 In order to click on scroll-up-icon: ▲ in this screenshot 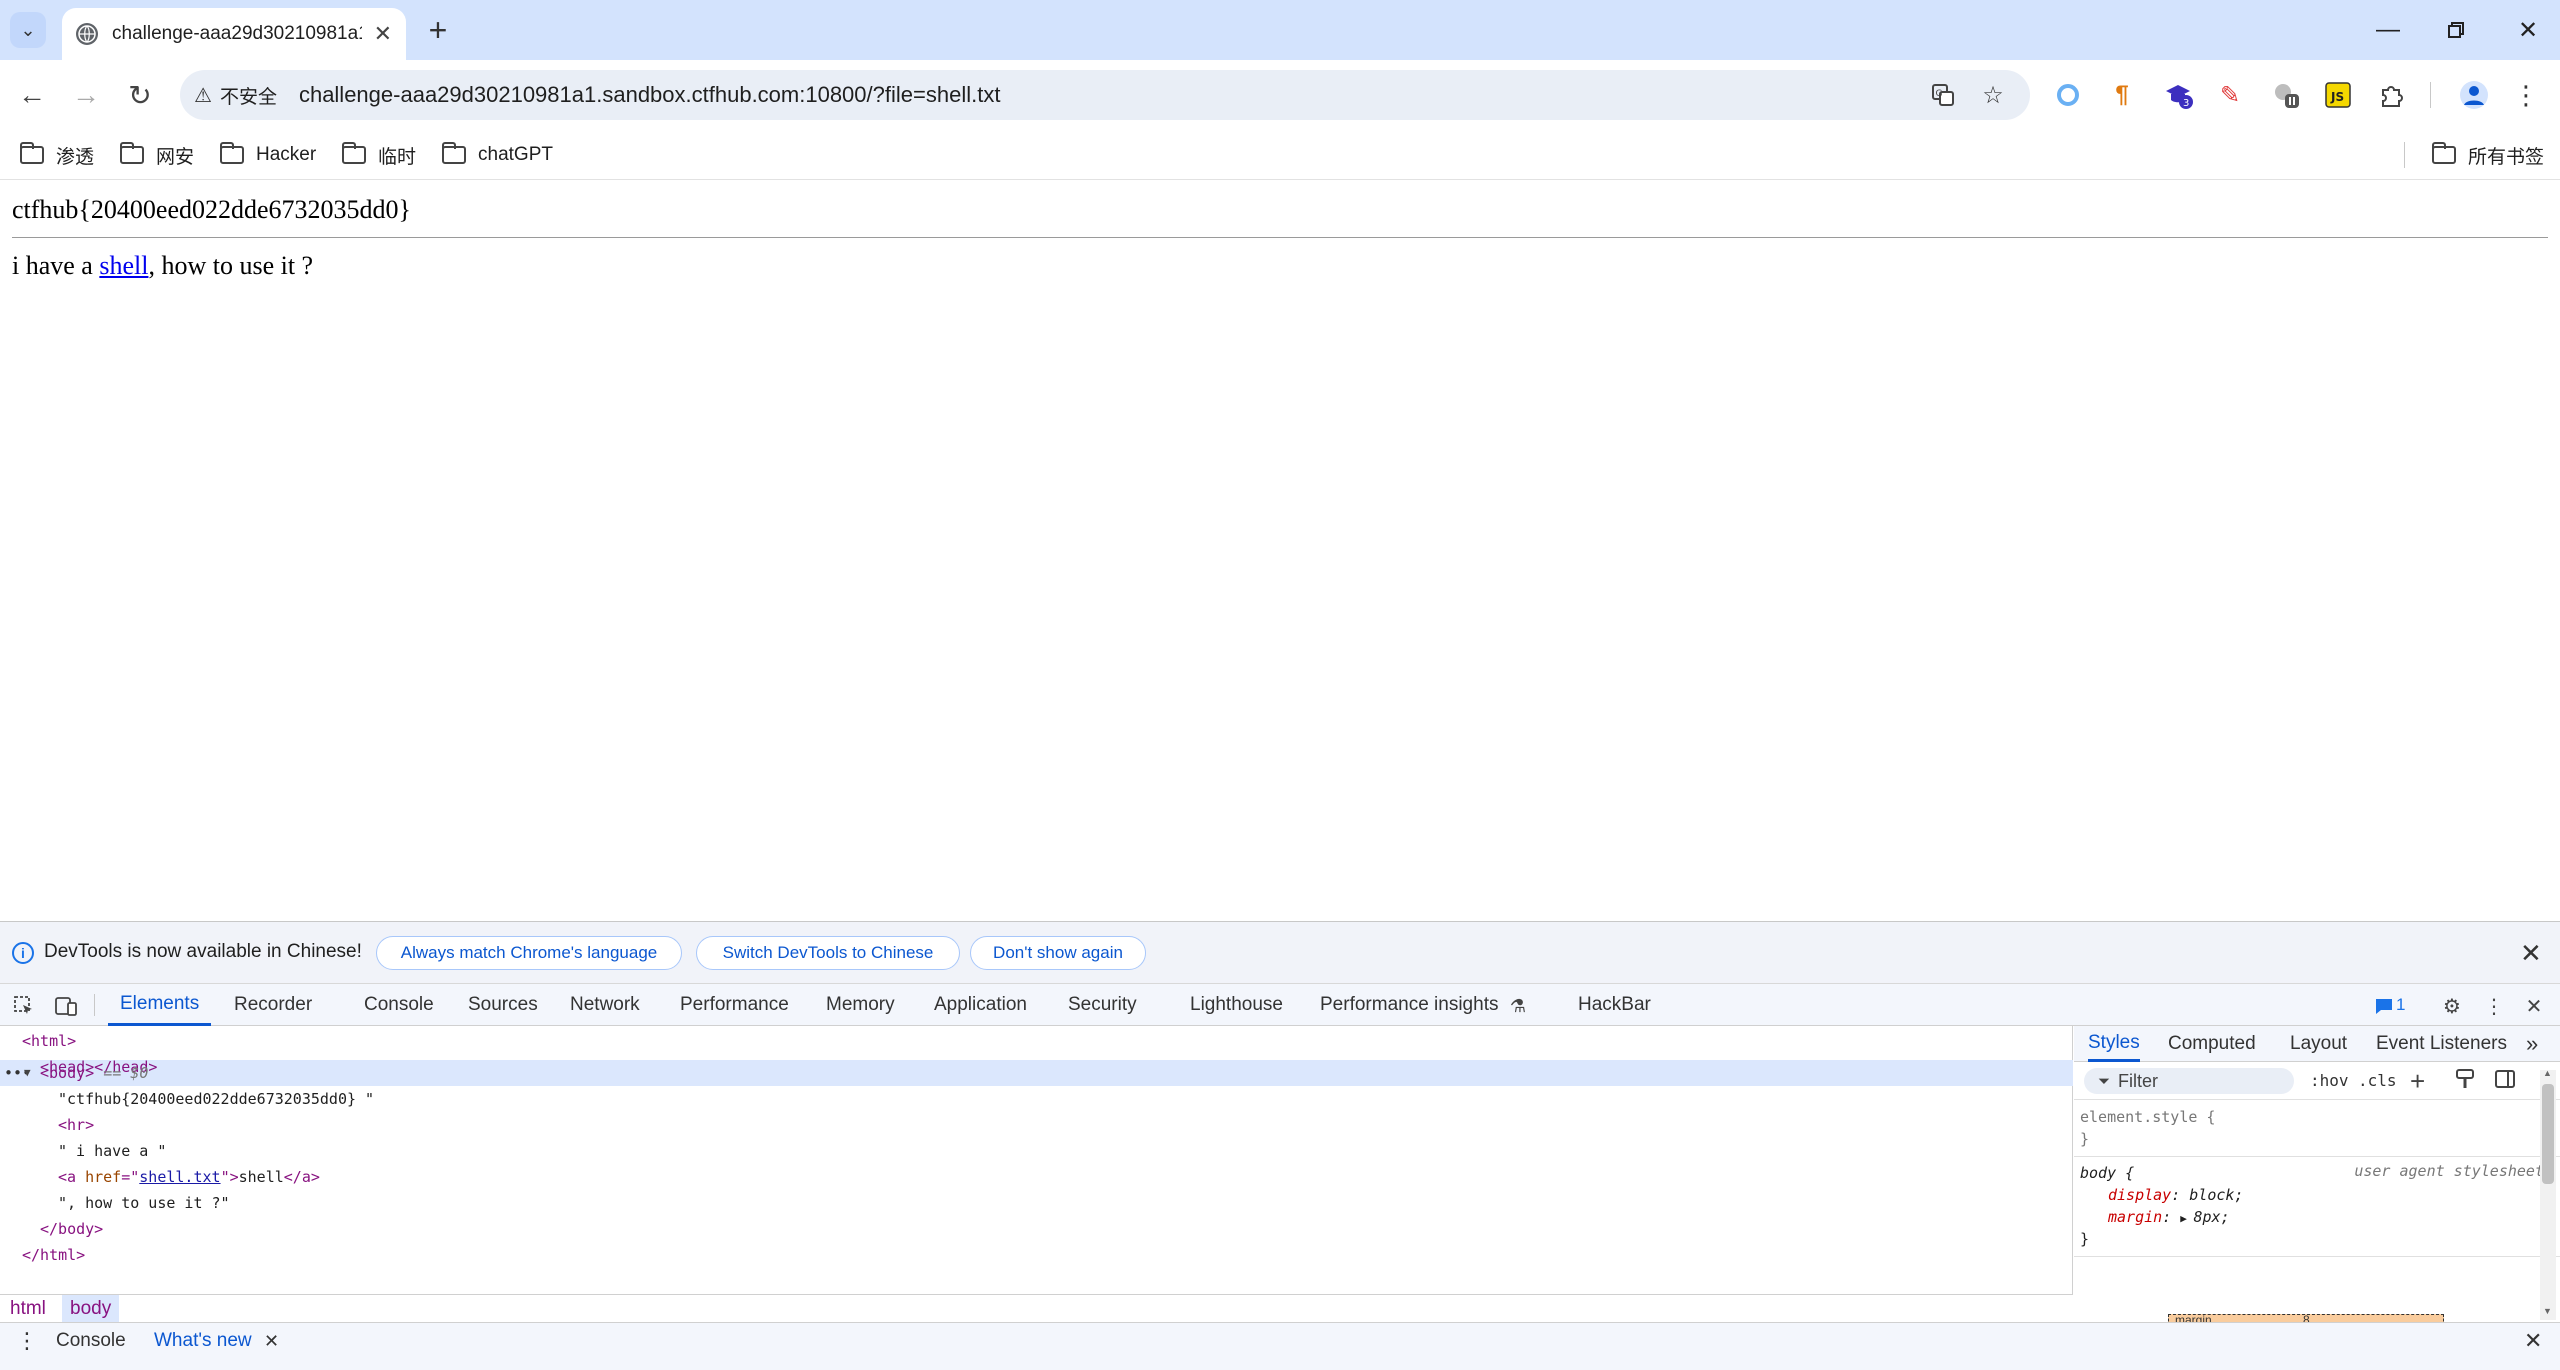, I will do `click(2547, 1073)`.